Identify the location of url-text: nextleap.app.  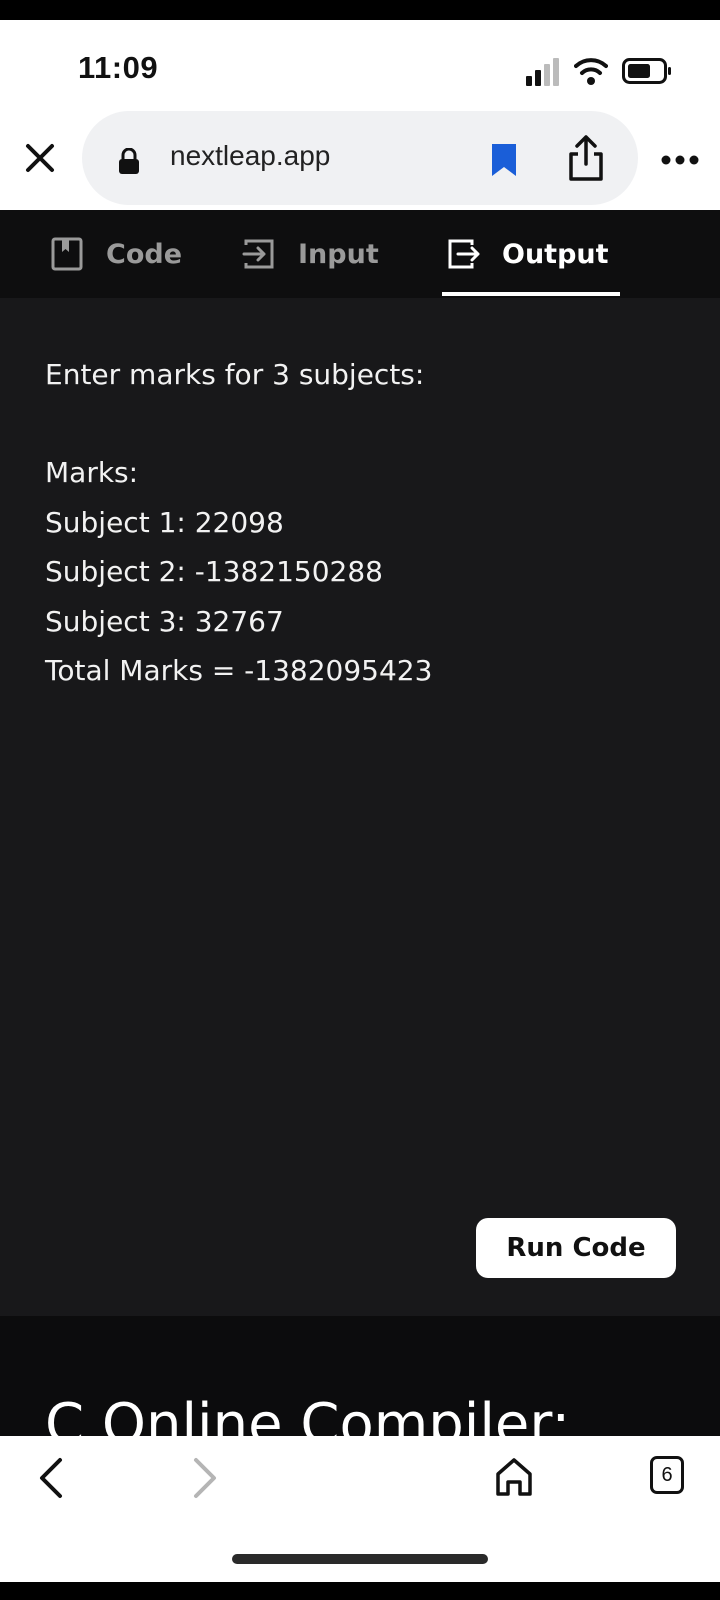
(250, 156).